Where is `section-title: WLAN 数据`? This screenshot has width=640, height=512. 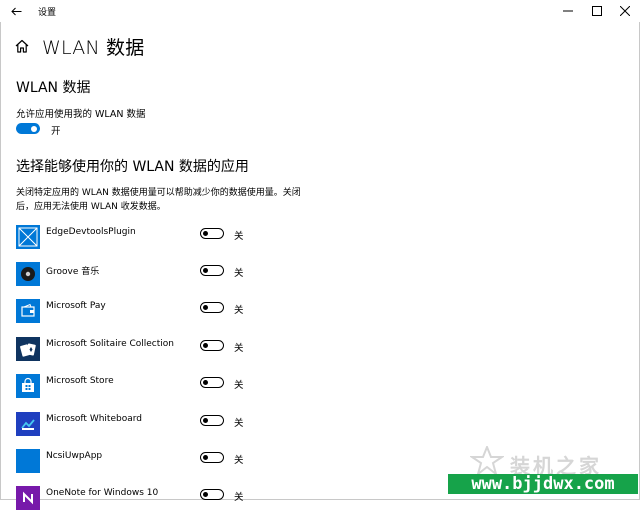
section-title: WLAN 数据 is located at coordinates (53, 88).